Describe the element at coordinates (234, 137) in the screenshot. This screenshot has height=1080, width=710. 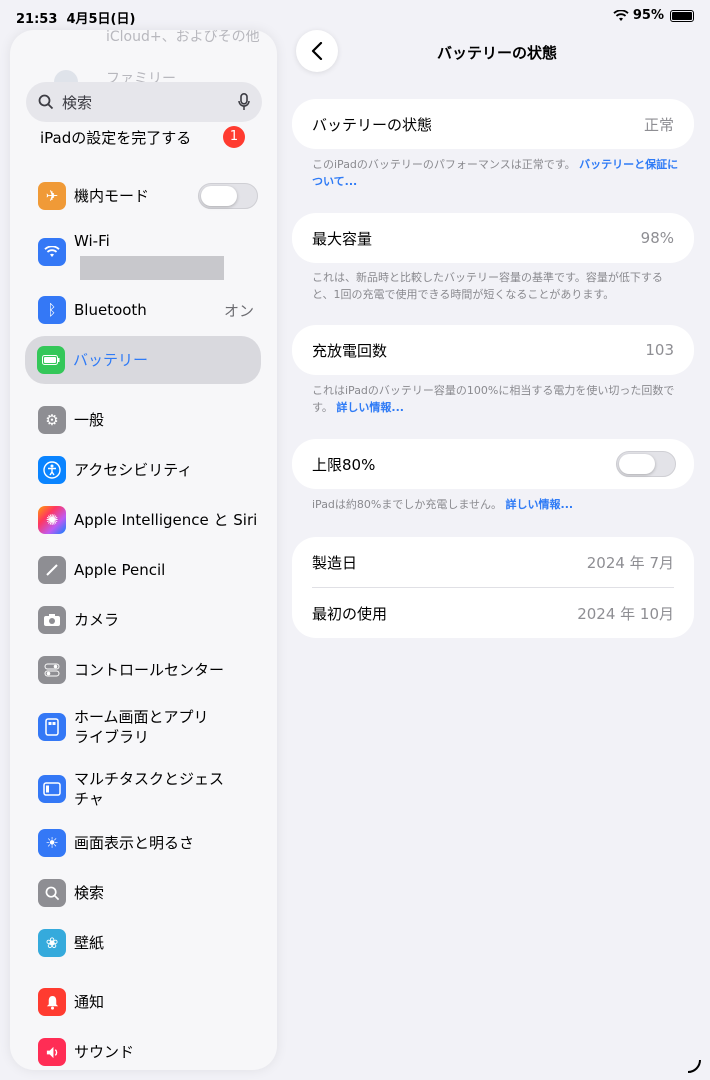
I see `setup-badge: 1` at that location.